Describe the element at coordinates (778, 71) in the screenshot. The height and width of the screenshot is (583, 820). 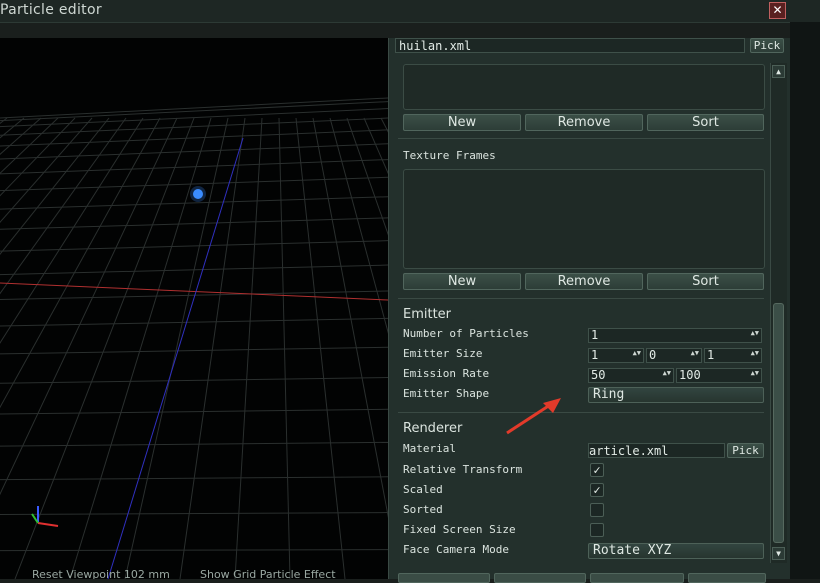
I see `scroll-up-icon: ▲` at that location.